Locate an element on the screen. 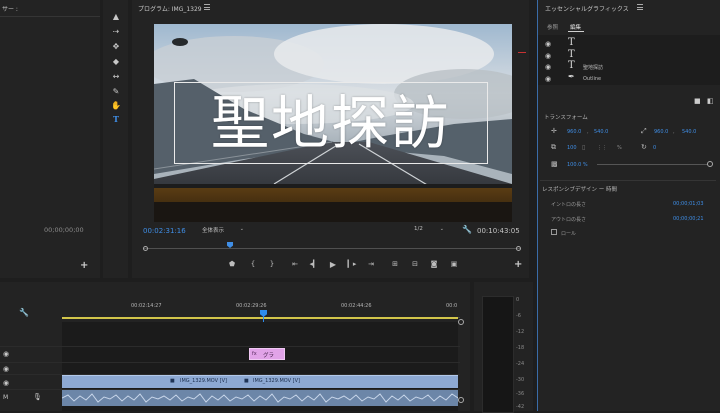 The width and height of the screenshot is (720, 413). tab-browse: 参照 is located at coordinates (552, 27).